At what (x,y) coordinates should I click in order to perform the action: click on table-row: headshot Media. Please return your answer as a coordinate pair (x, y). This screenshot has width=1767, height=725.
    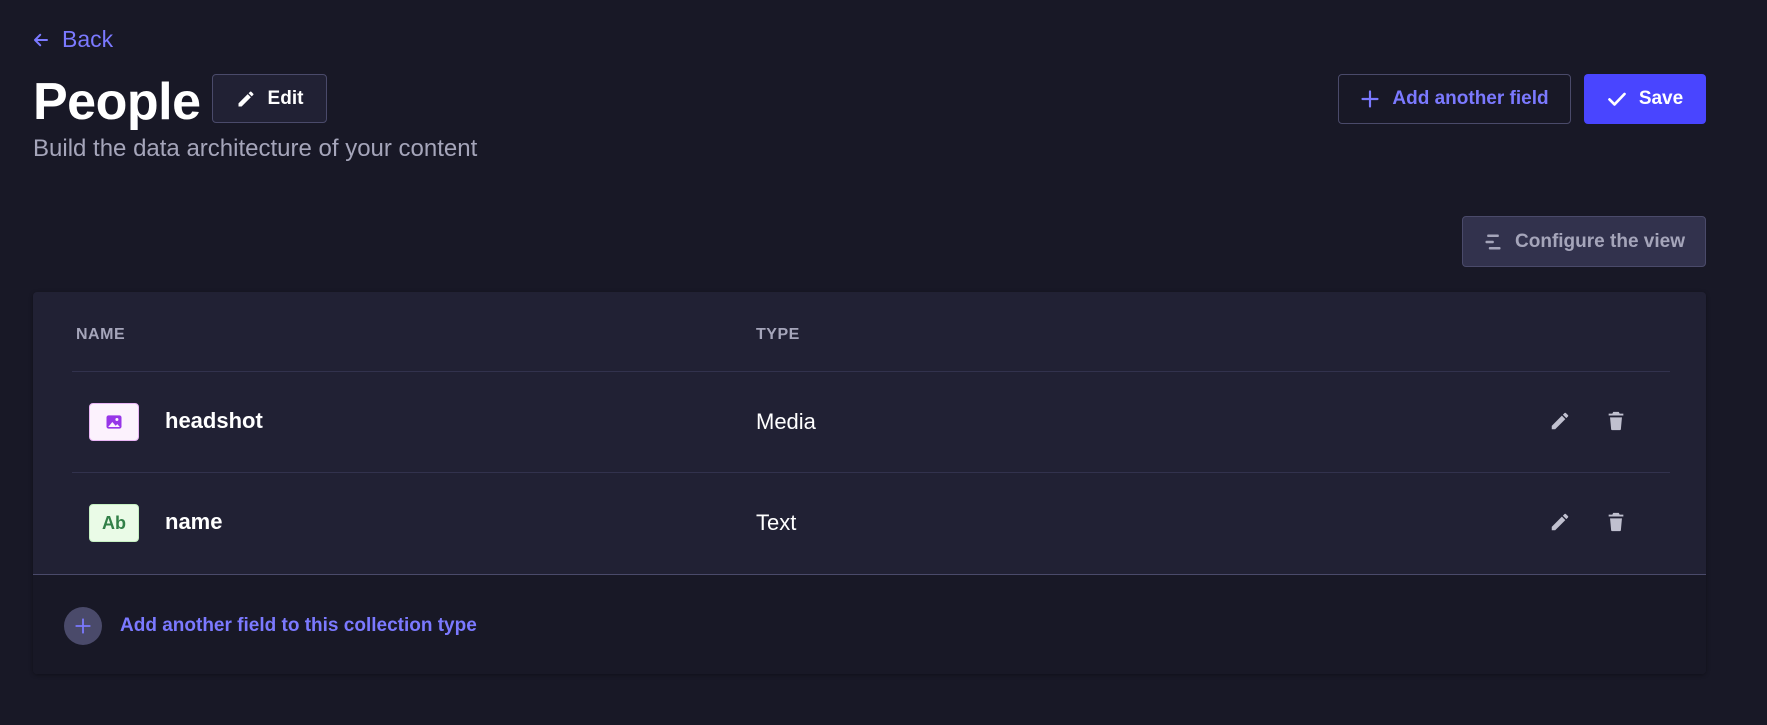
    Looking at the image, I should click on (869, 422).